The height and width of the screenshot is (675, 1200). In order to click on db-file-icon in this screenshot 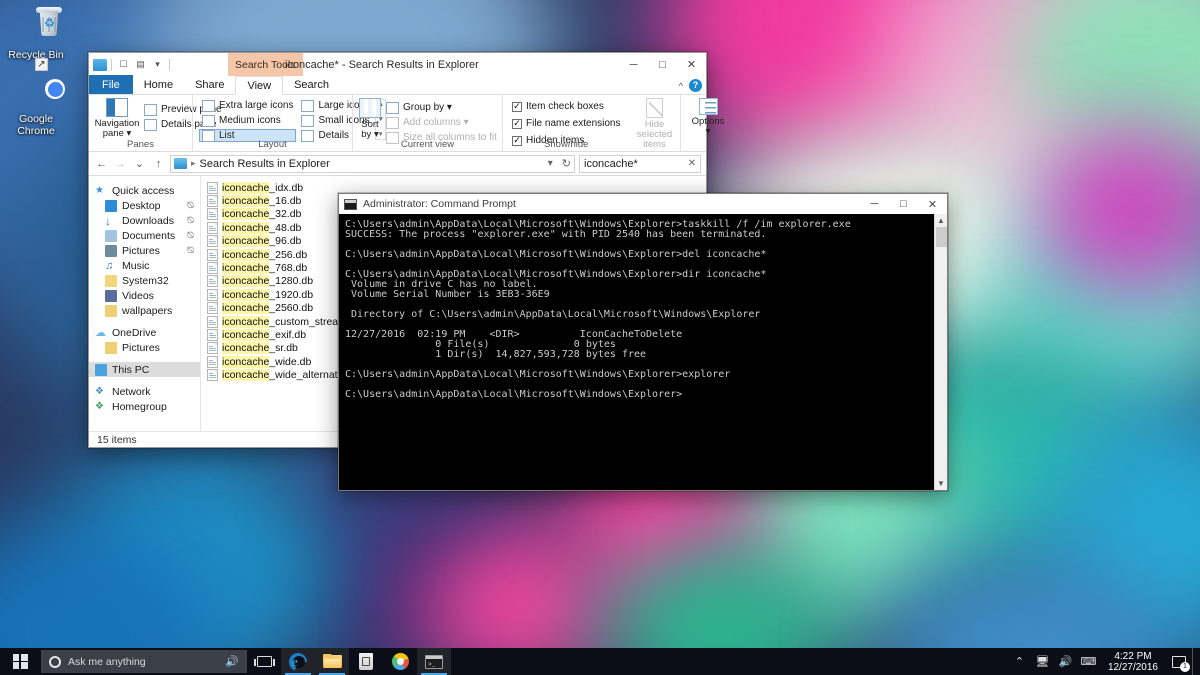, I will do `click(212, 281)`.